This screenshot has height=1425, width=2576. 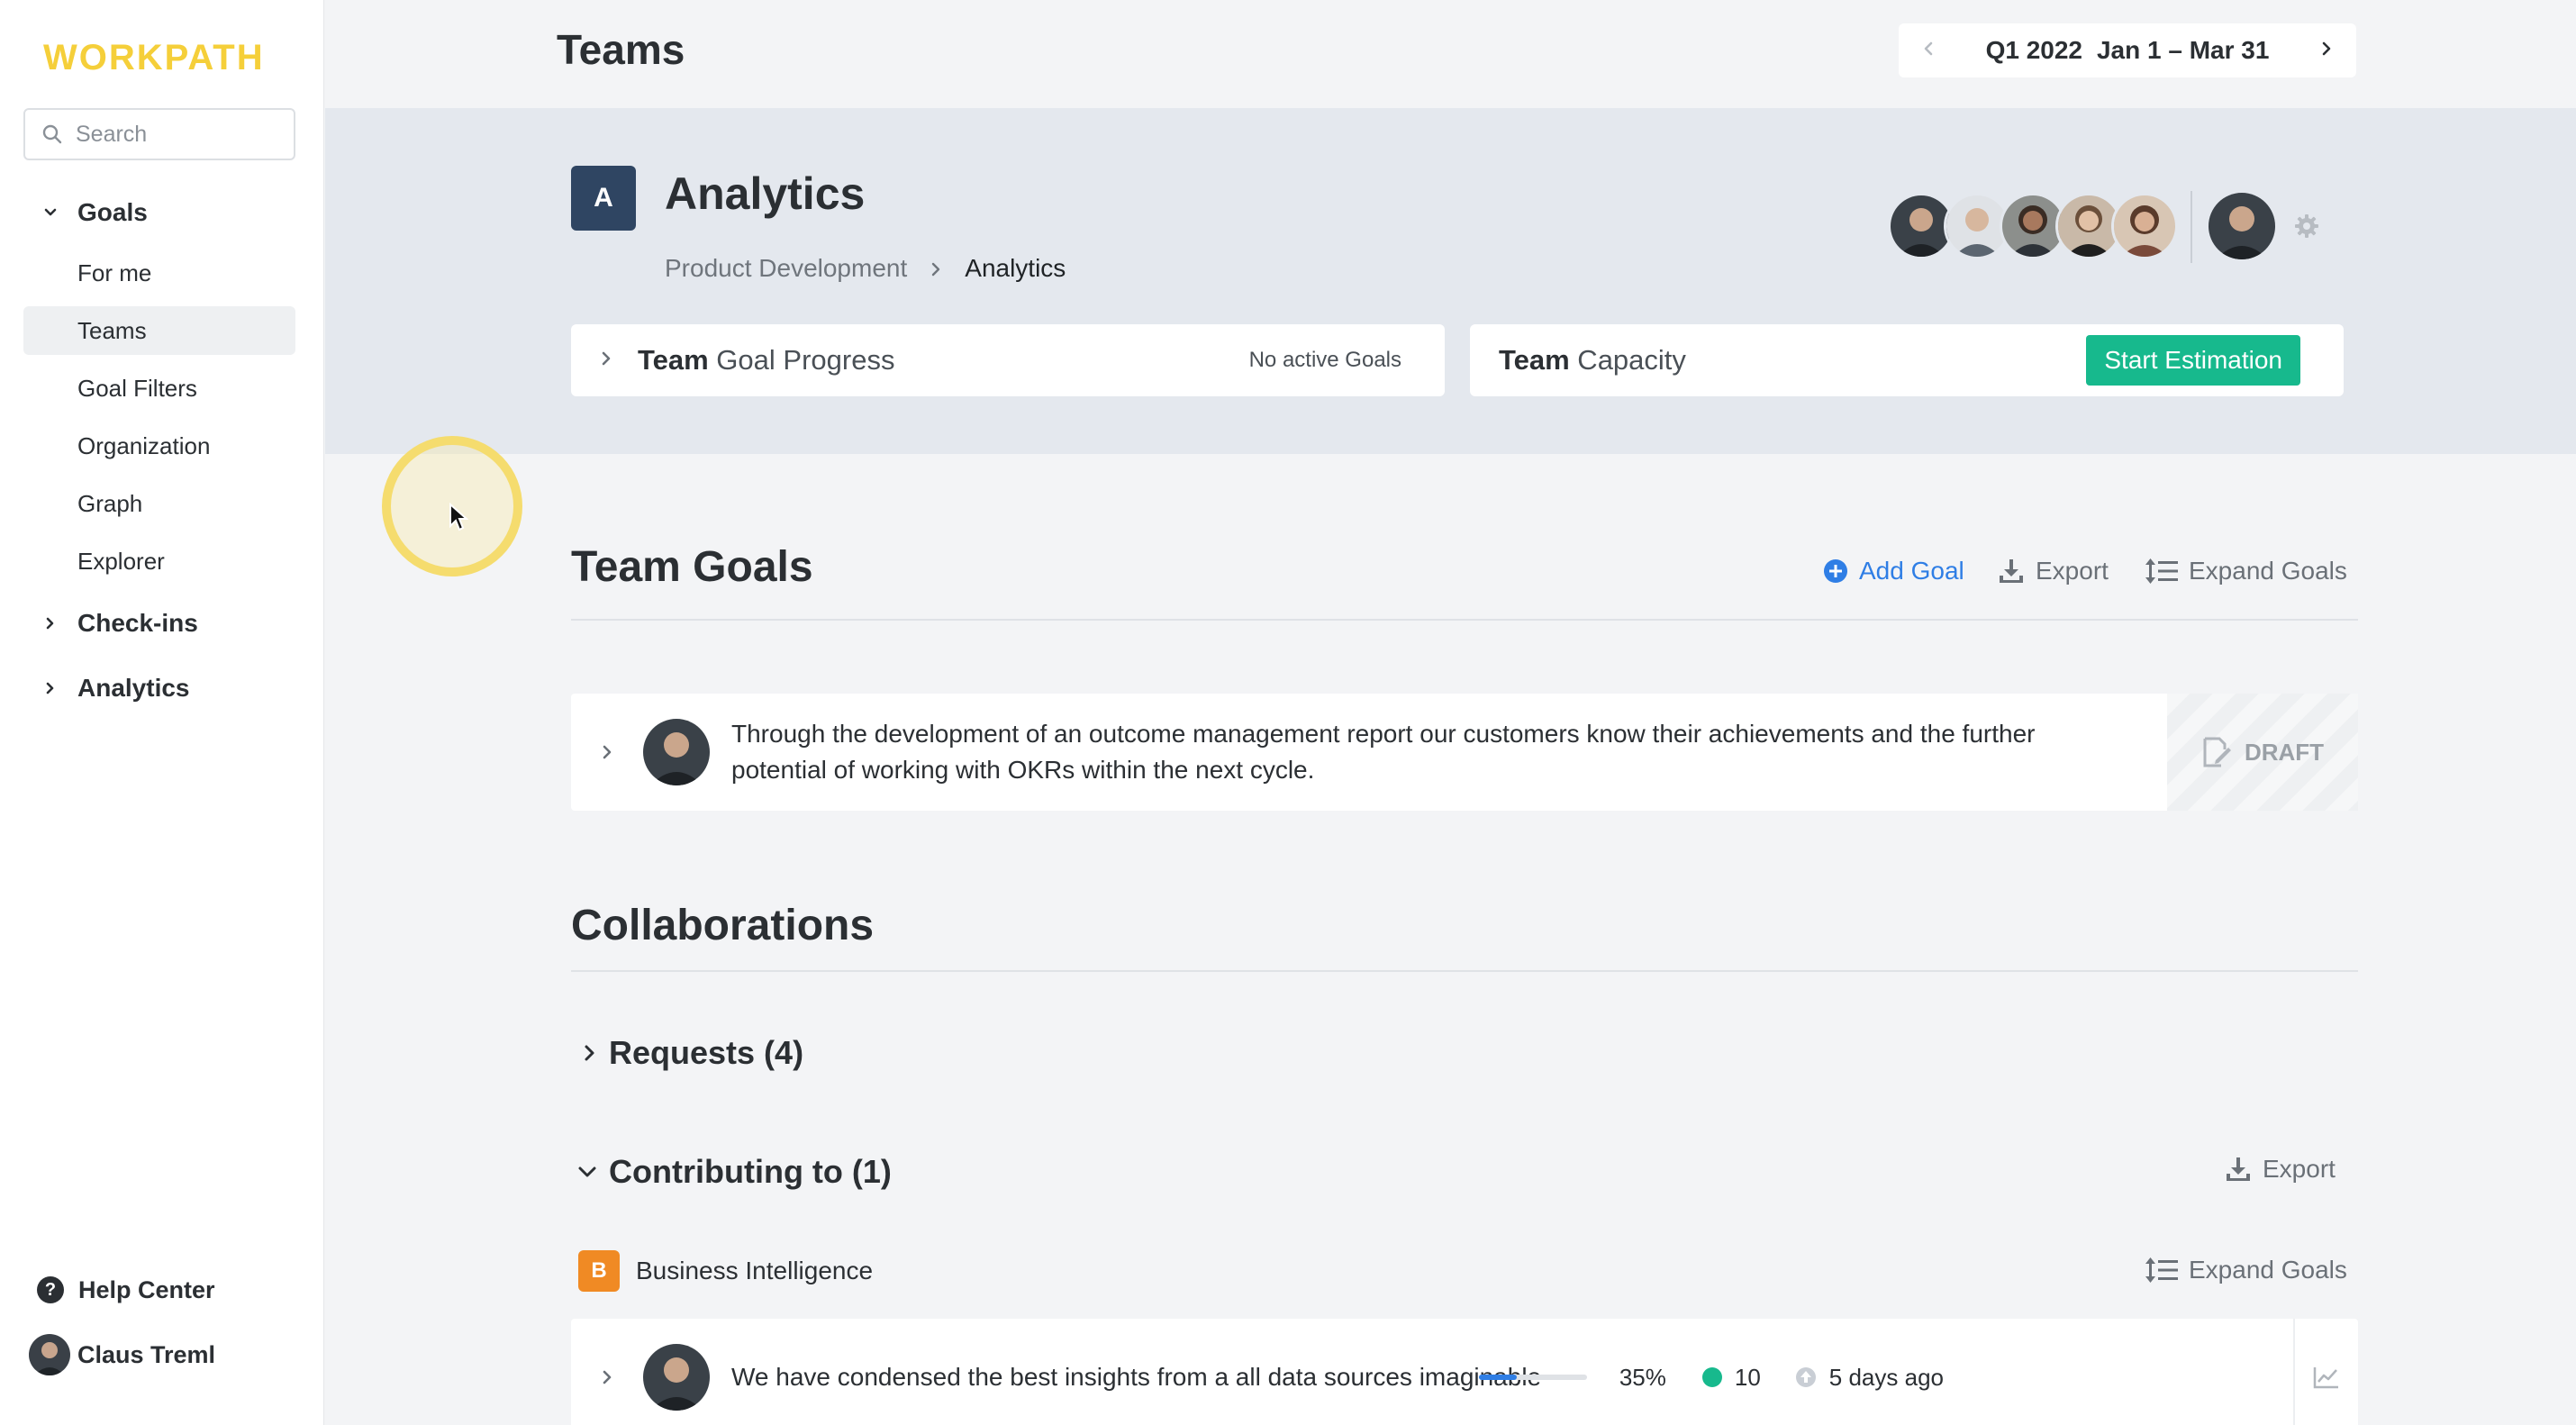 I want to click on team-goal-progress-card: Team Goal Progress No active Goals, so click(x=1008, y=360).